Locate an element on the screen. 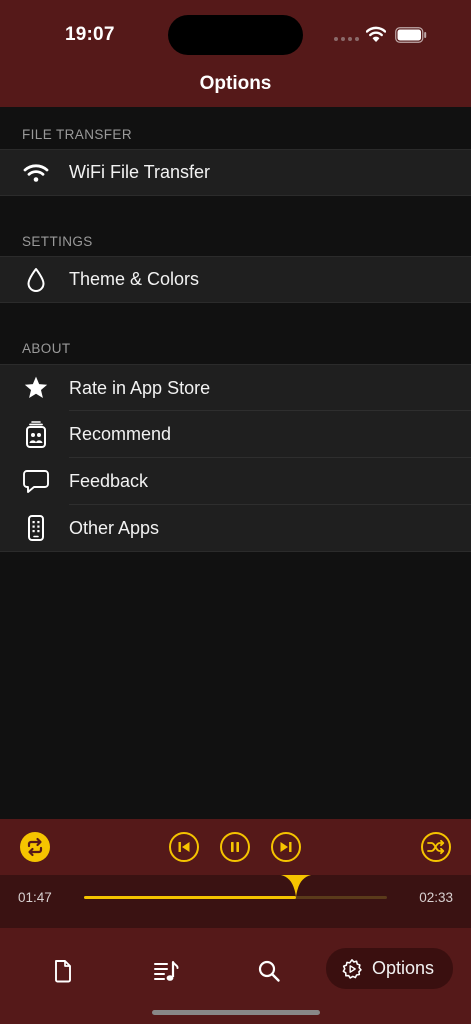  star-icon is located at coordinates (36, 388).